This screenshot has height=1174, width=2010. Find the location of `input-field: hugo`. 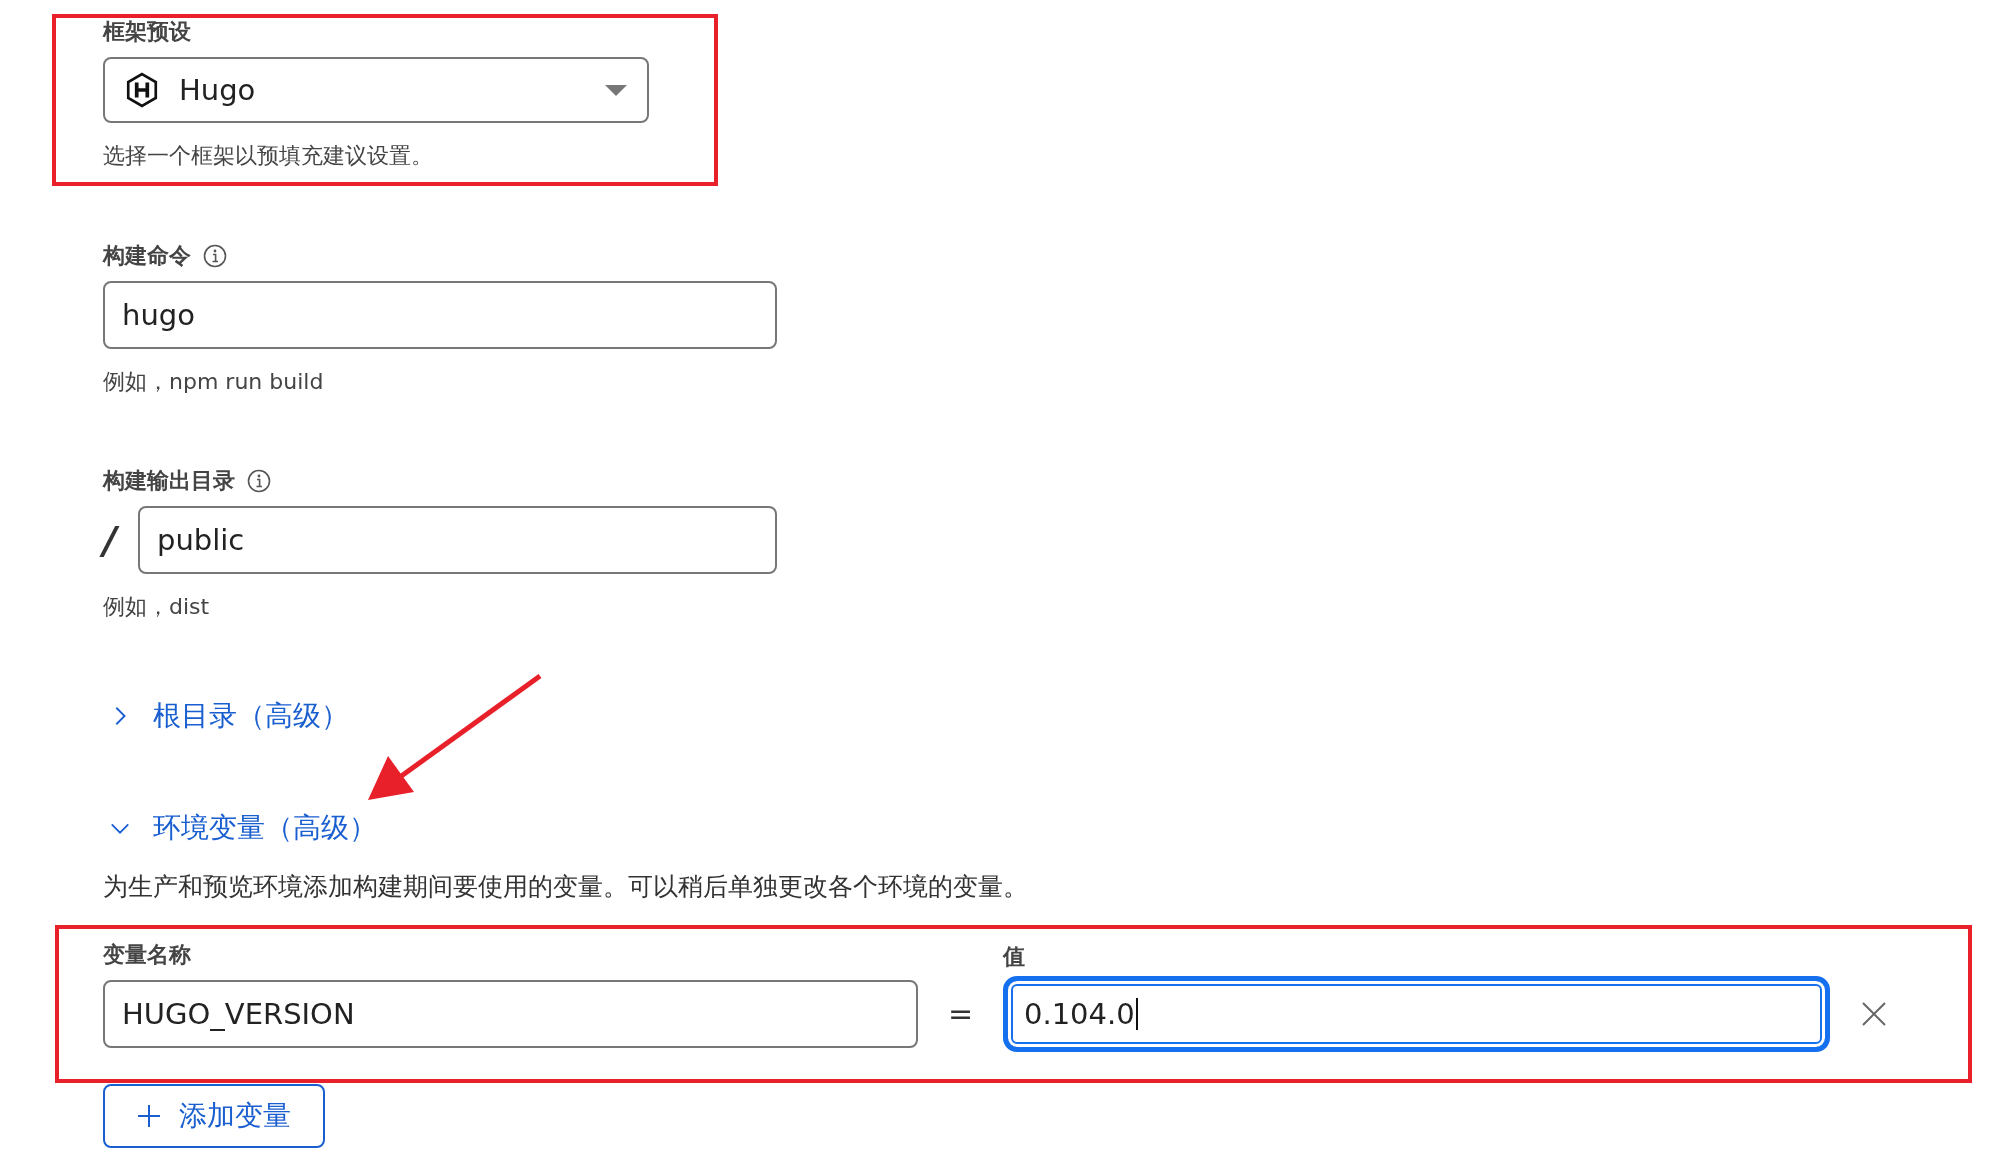

input-field: hugo is located at coordinates (440, 315).